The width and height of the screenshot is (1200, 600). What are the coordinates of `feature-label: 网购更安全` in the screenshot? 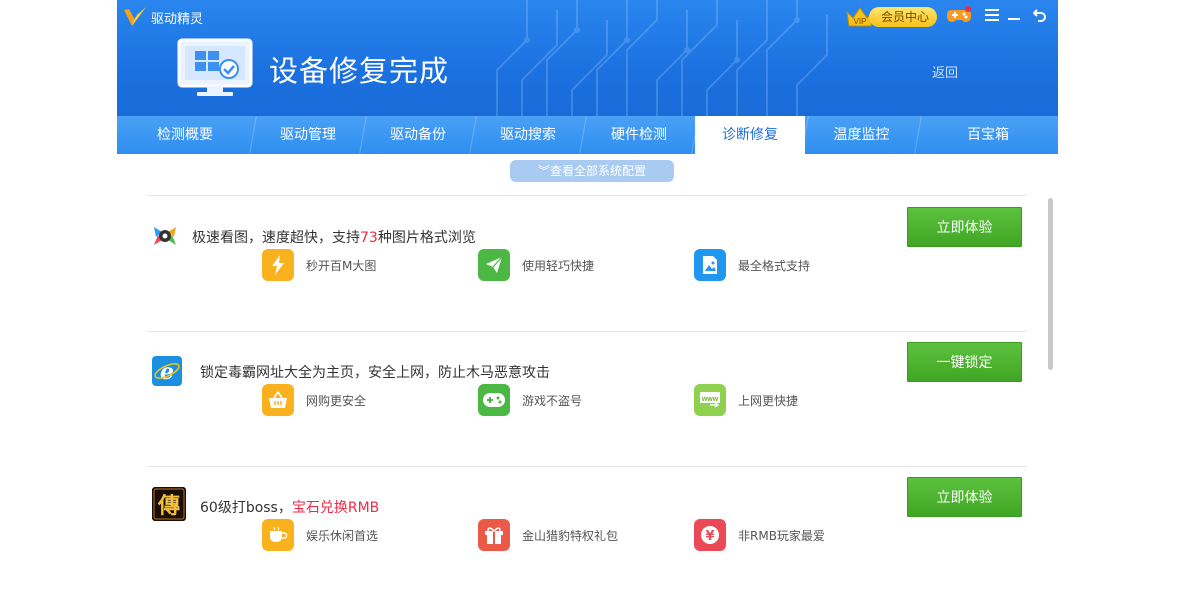 It's located at (336, 400).